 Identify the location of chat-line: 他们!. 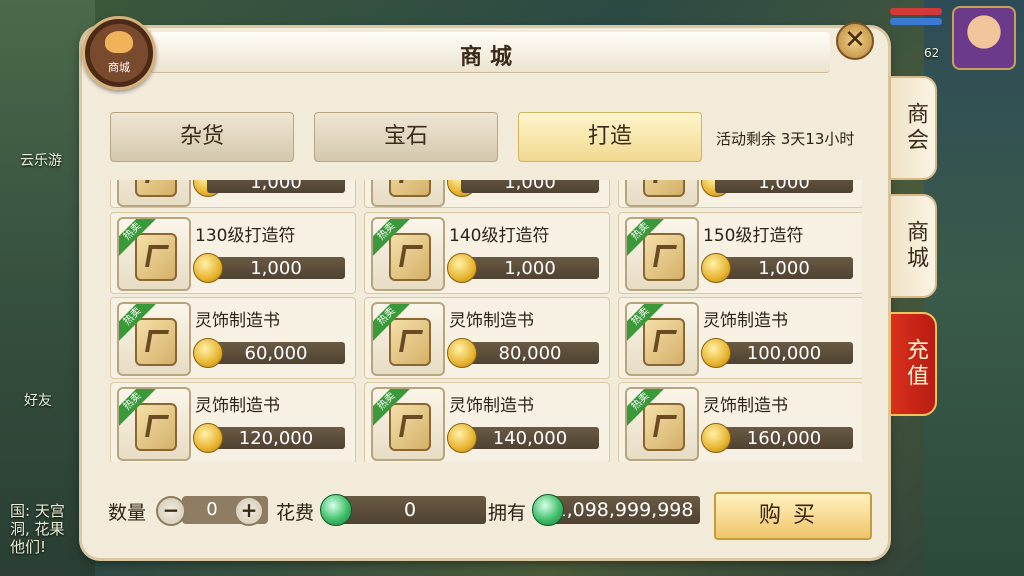
(28, 547).